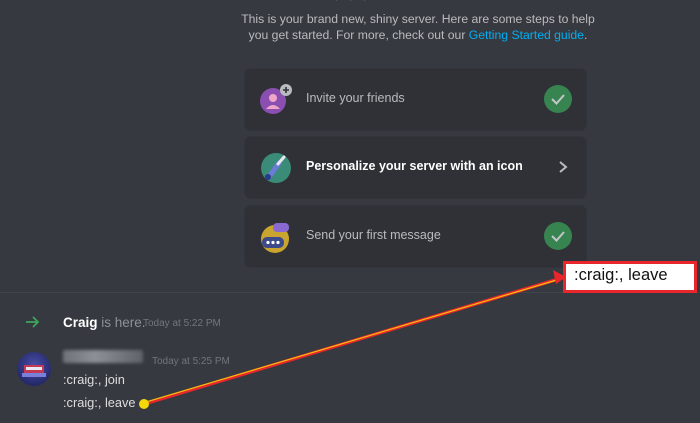  I want to click on message-line: :craig:, leave, so click(99, 402).